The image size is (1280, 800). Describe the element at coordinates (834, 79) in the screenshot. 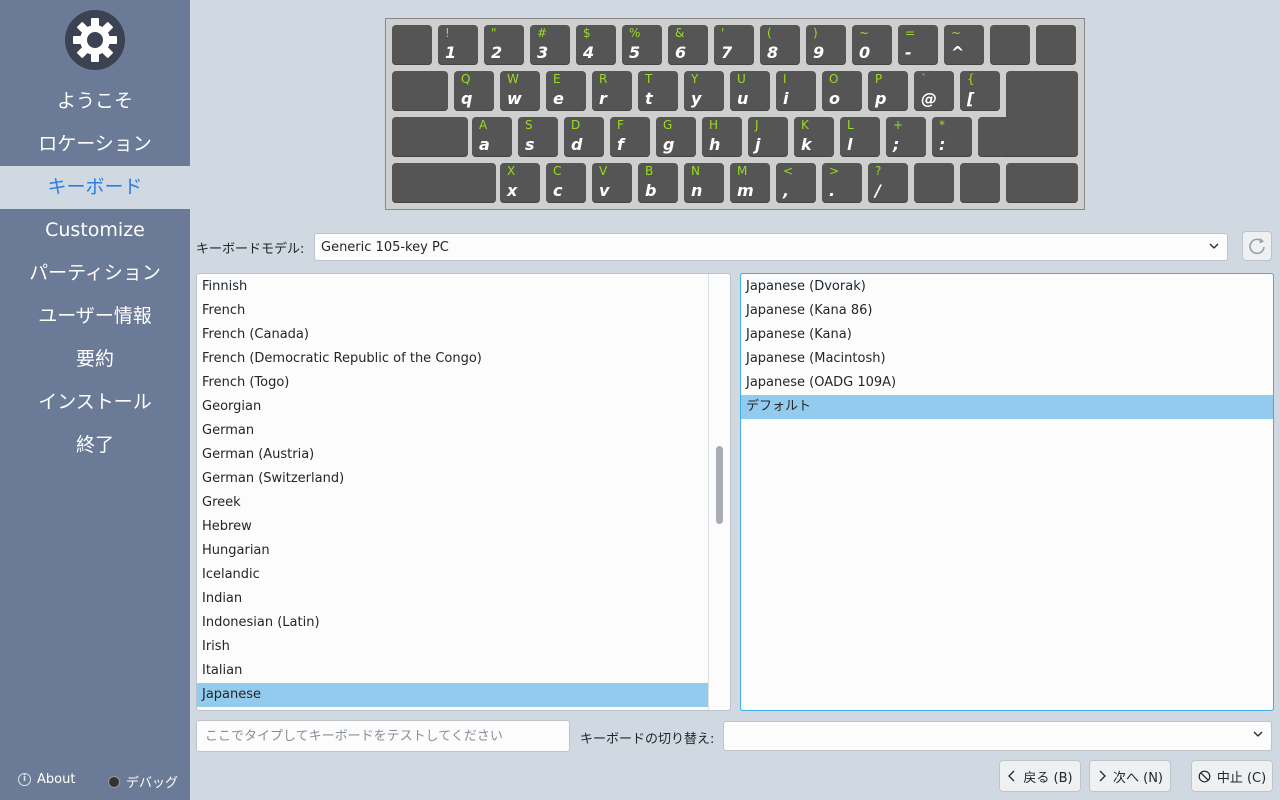

I see `key-shift-label: O` at that location.